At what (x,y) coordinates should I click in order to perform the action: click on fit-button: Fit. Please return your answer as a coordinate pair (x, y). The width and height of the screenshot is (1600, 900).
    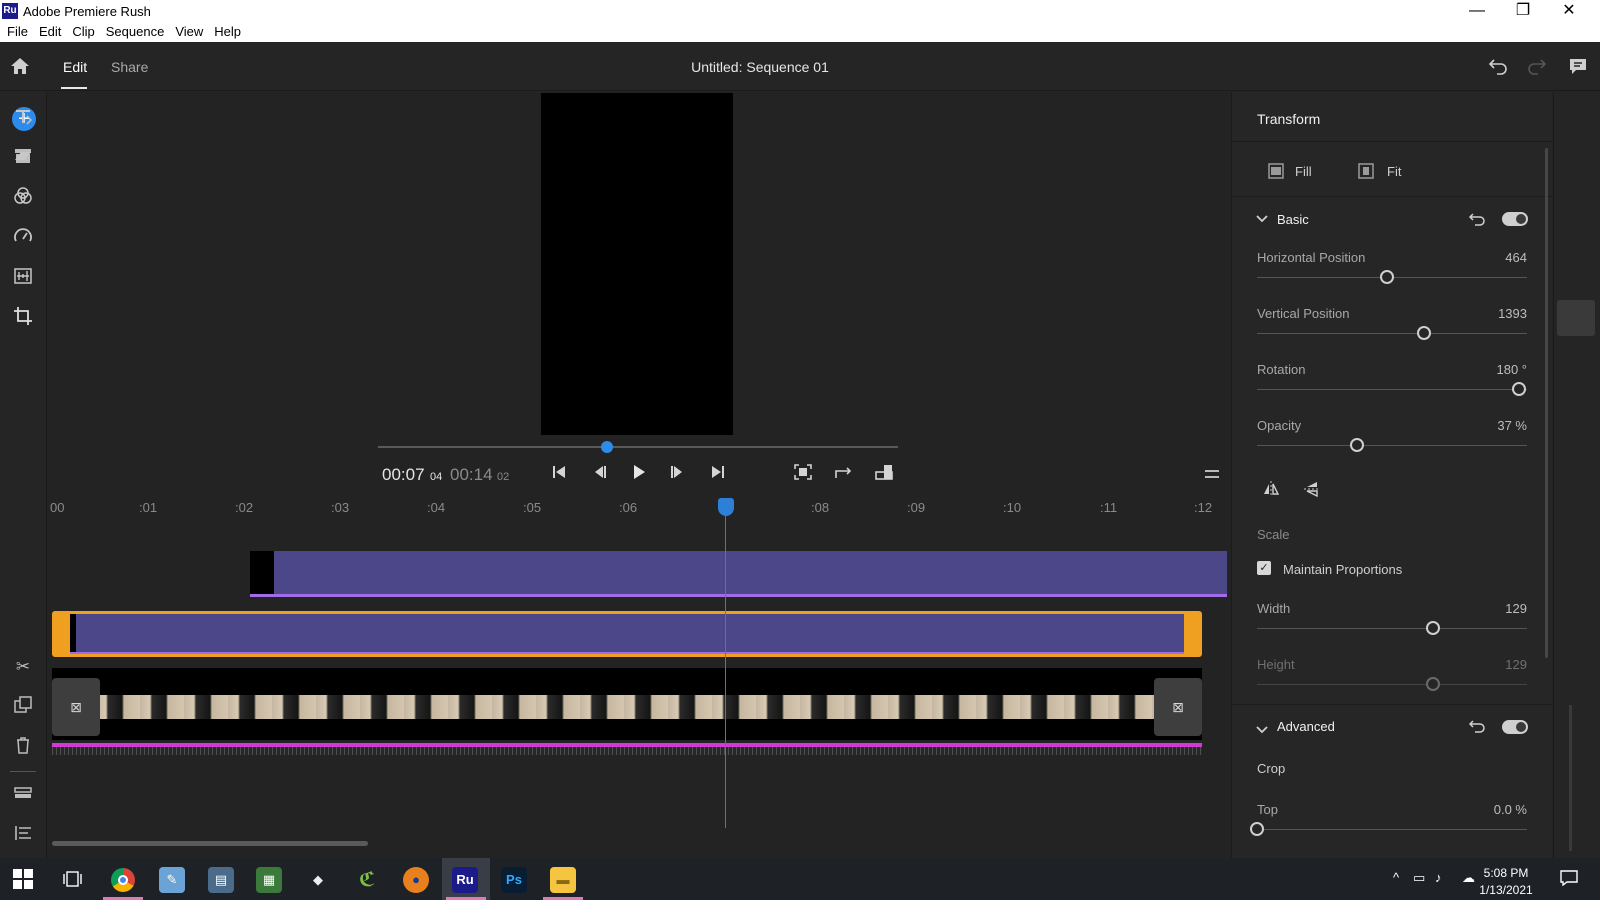
    Looking at the image, I should click on (1394, 171).